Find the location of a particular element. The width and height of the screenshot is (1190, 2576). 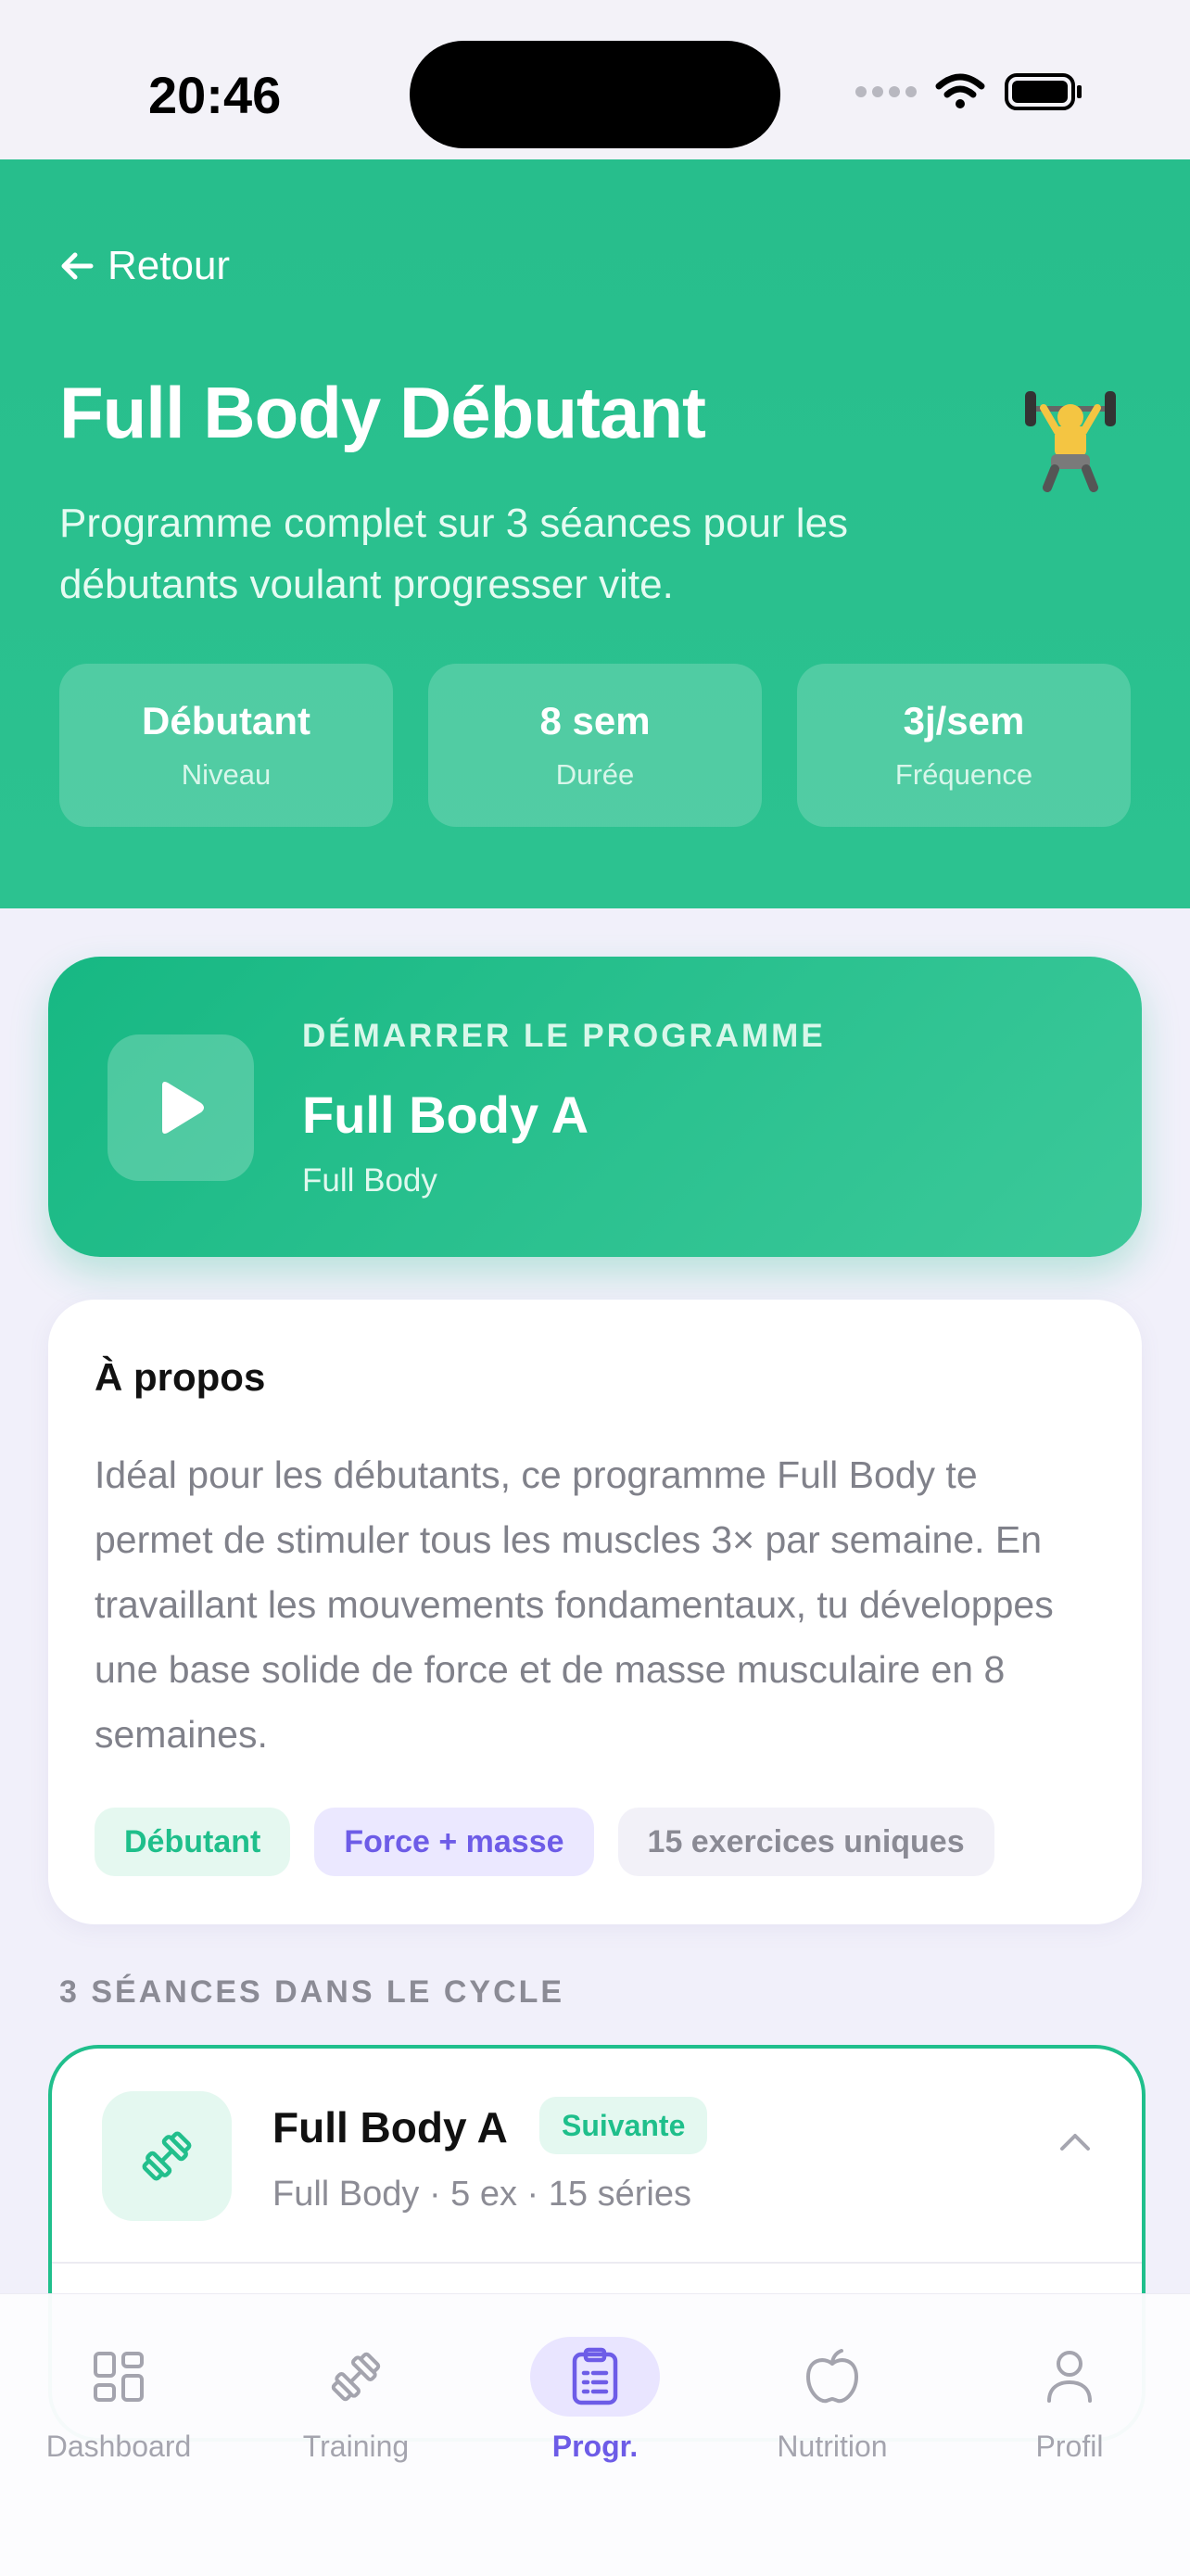

dynamic-island is located at coordinates (595, 94).